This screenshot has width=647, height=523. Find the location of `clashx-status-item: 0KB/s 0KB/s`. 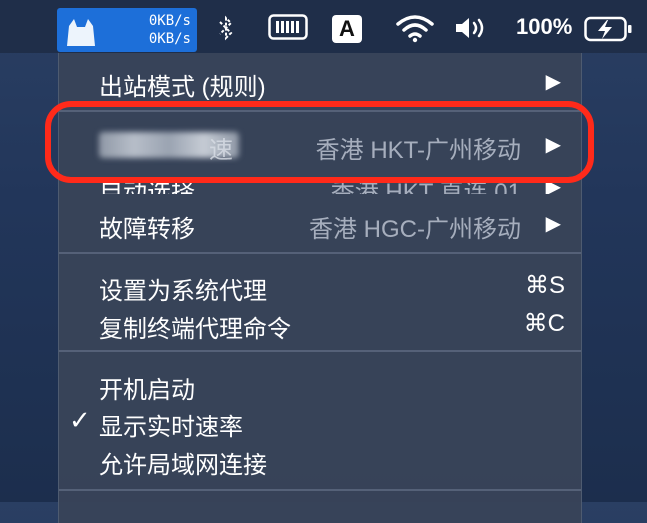

clashx-status-item: 0KB/s 0KB/s is located at coordinates (127, 30).